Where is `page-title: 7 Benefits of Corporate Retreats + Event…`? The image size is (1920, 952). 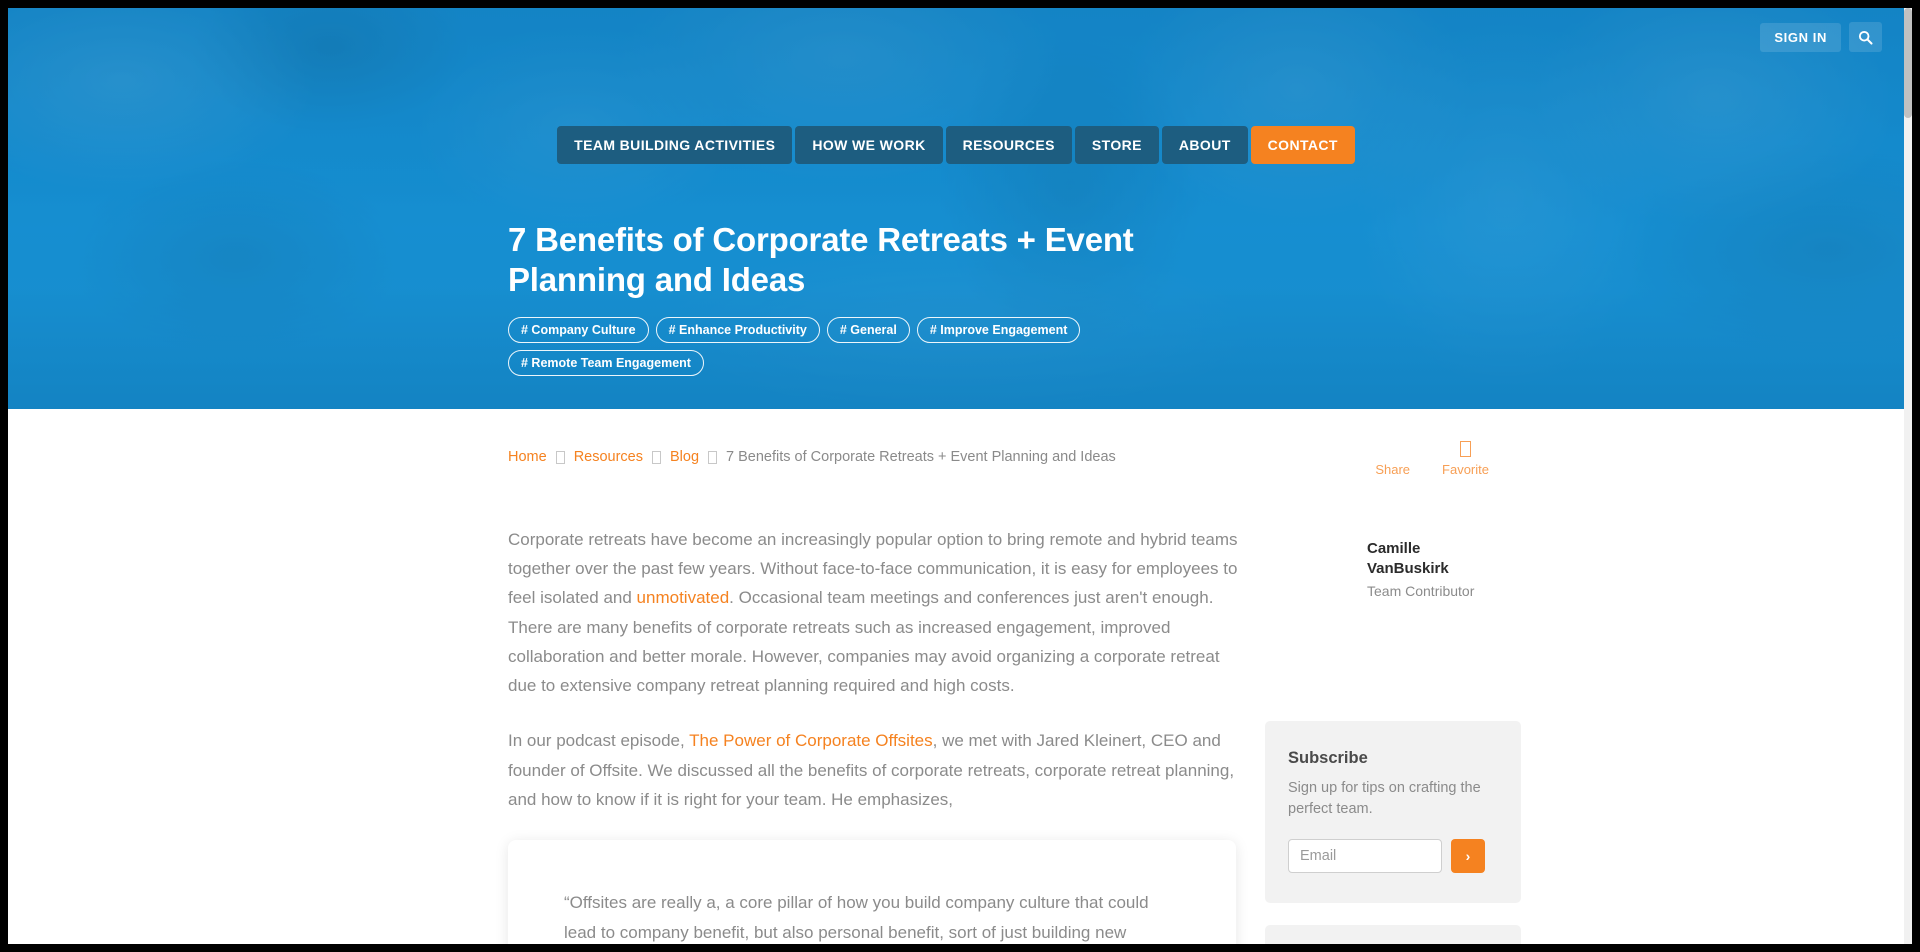 page-title: 7 Benefits of Corporate Retreats + Event… is located at coordinates (821, 260).